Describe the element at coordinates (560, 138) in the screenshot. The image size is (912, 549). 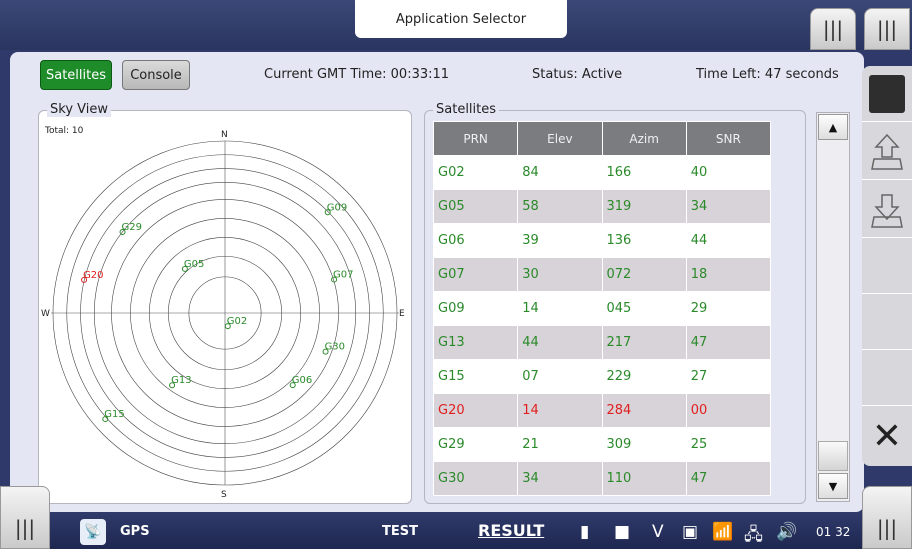
I see `column-header: Elev` at that location.